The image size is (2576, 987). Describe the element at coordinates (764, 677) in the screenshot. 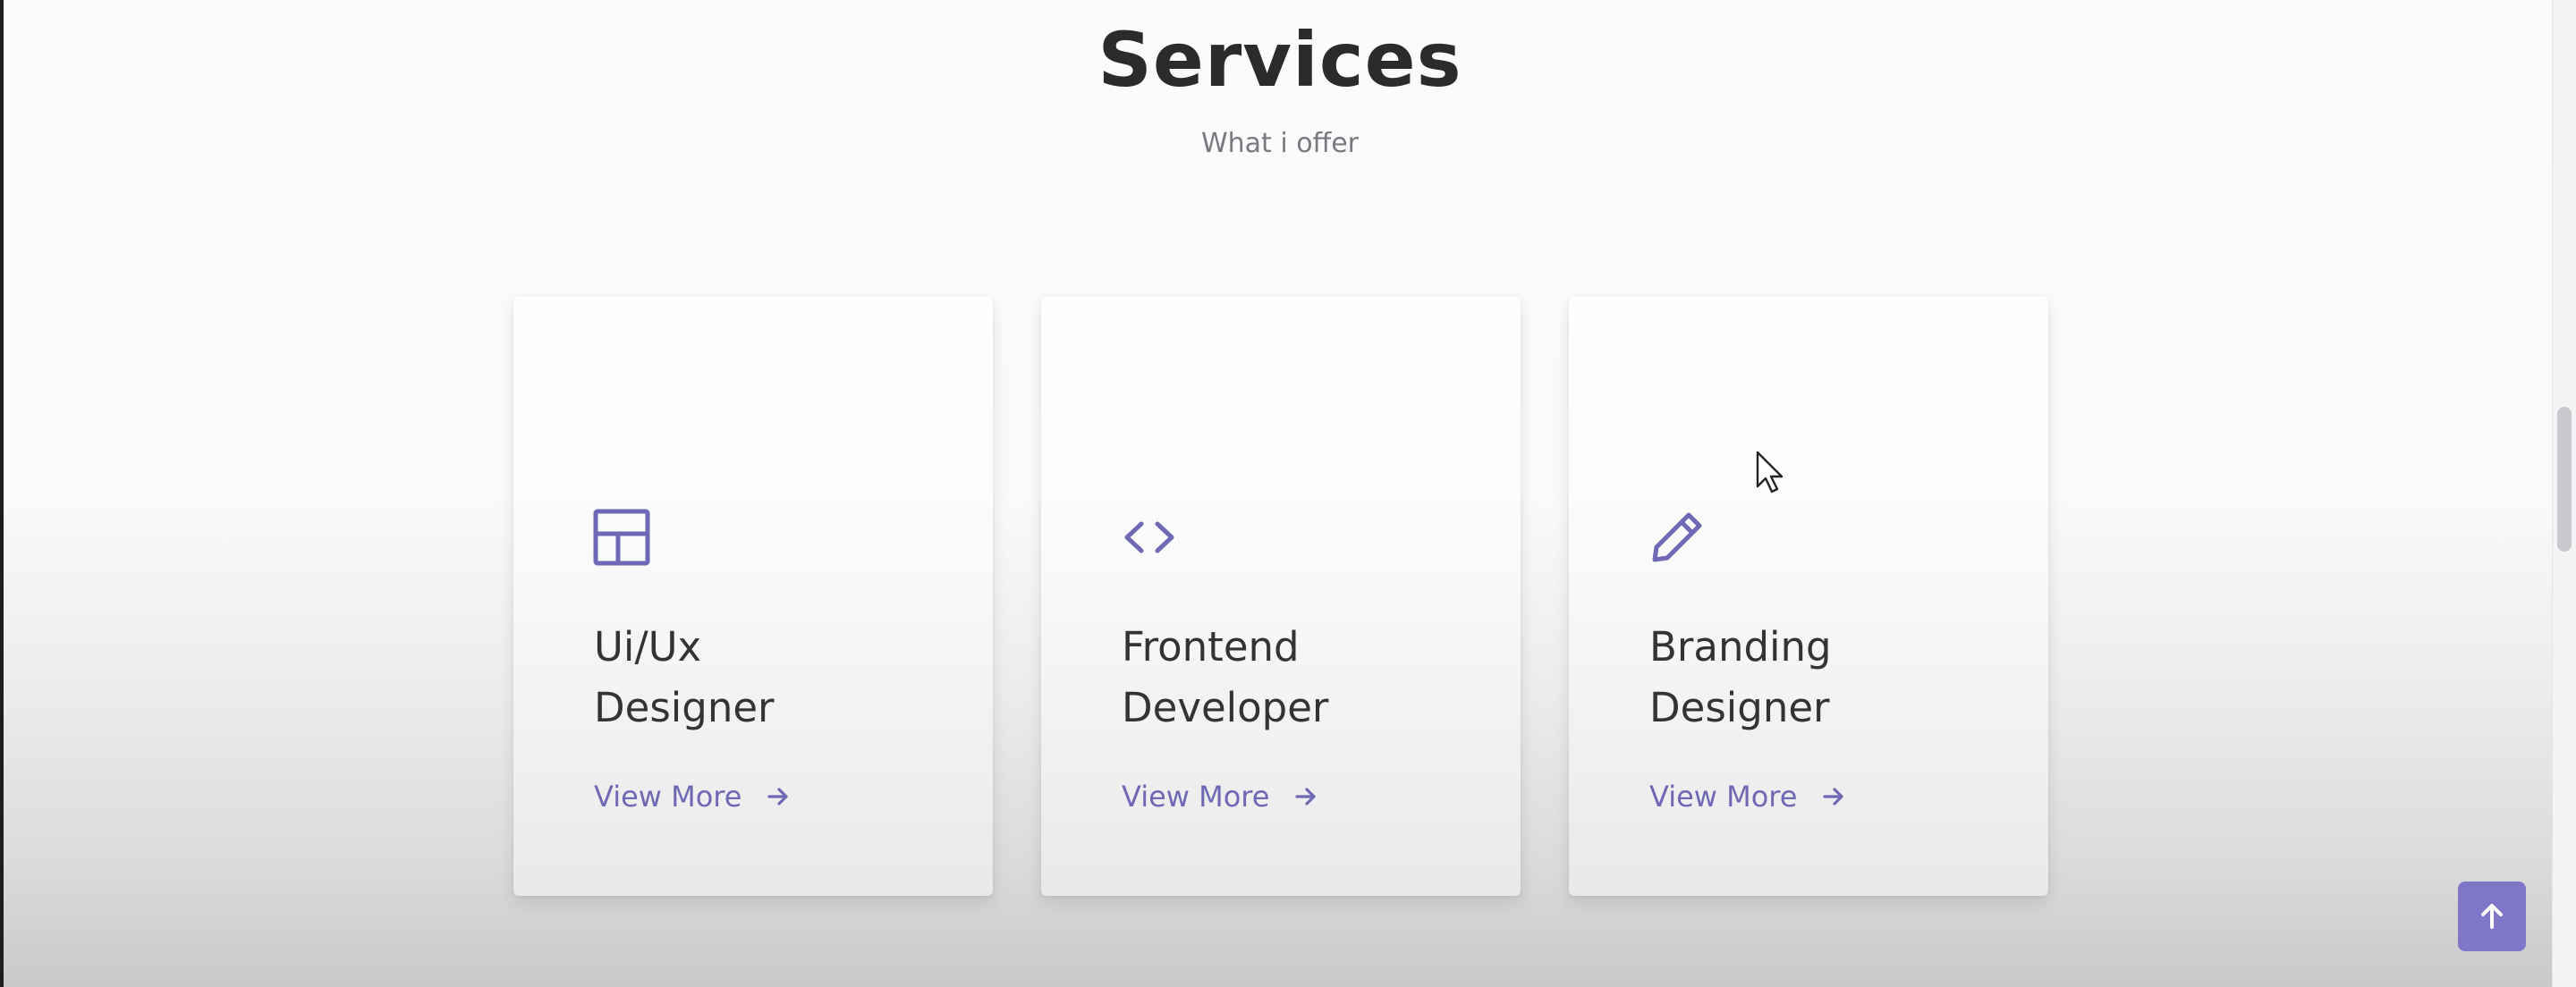

I see `card-title: Ui/Ux Designer` at that location.